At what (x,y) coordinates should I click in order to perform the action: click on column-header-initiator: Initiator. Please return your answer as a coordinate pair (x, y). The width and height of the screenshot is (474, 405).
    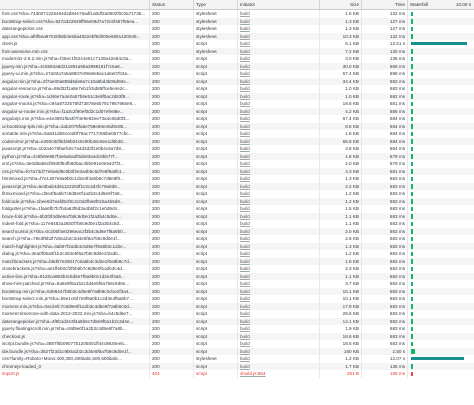
    Looking at the image, I should click on (279, 4).